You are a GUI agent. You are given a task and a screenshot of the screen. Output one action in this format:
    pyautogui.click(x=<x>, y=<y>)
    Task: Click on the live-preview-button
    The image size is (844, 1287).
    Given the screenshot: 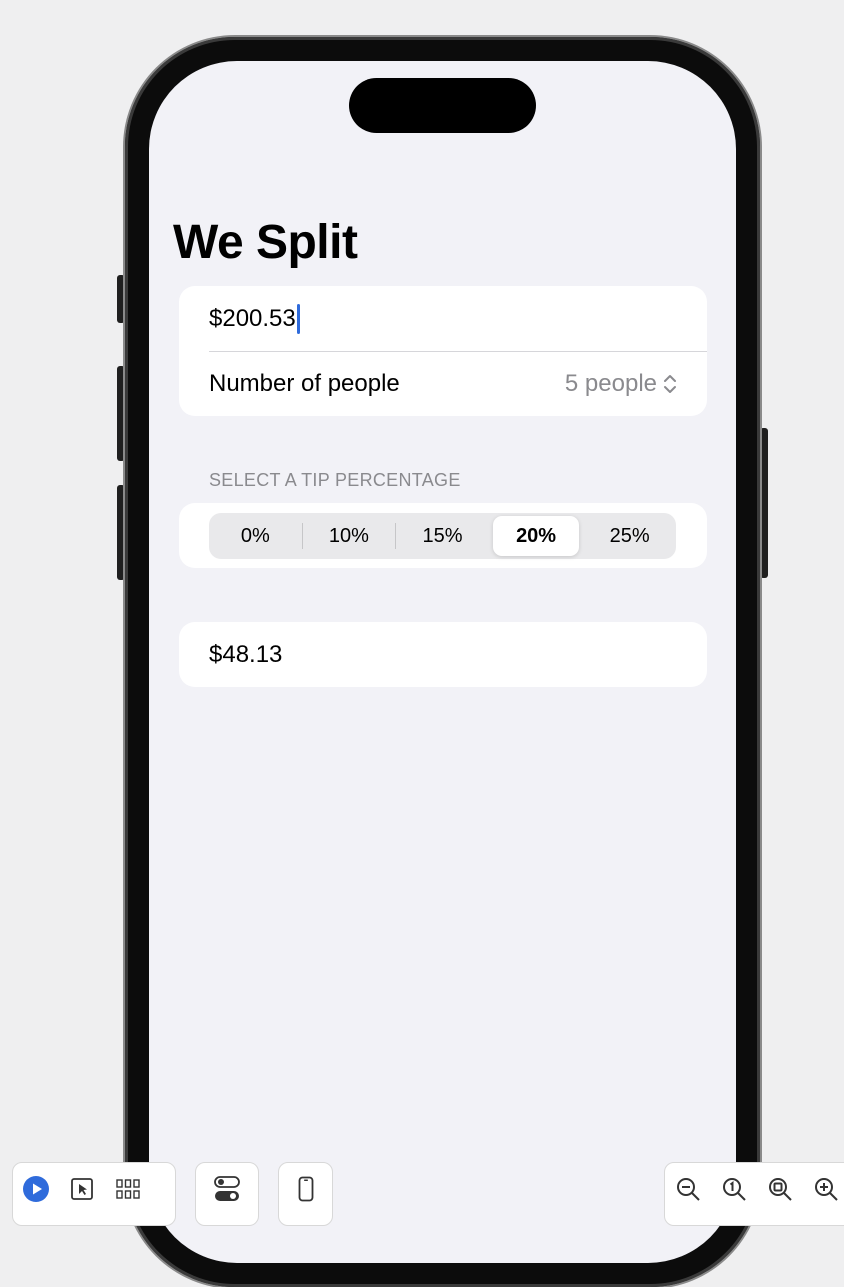 What is the action you would take?
    pyautogui.click(x=36, y=1189)
    